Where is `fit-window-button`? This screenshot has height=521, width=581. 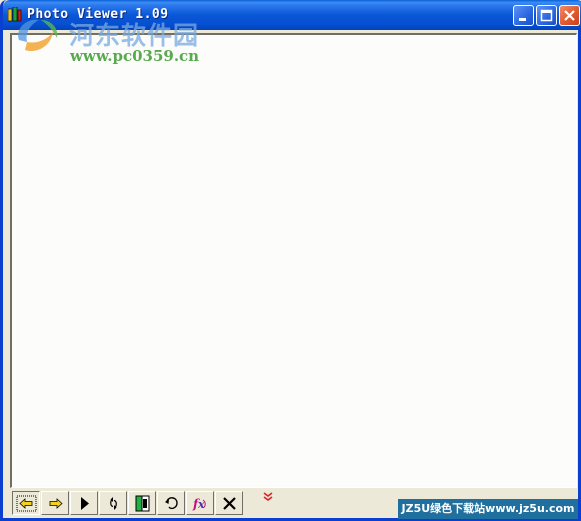 fit-window-button is located at coordinates (142, 503).